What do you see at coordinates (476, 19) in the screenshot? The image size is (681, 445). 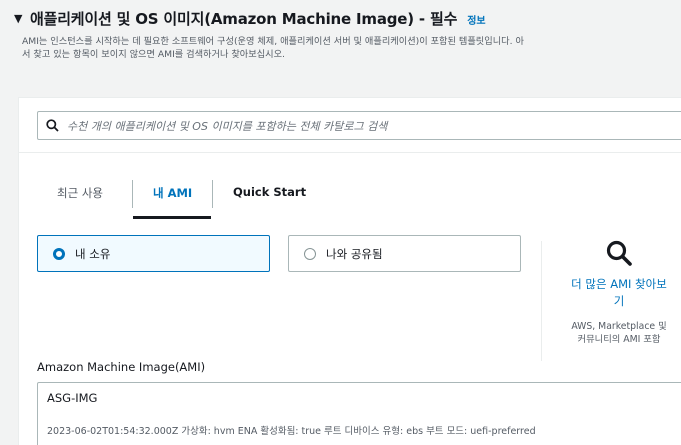 I see `info-link: 정보` at bounding box center [476, 19].